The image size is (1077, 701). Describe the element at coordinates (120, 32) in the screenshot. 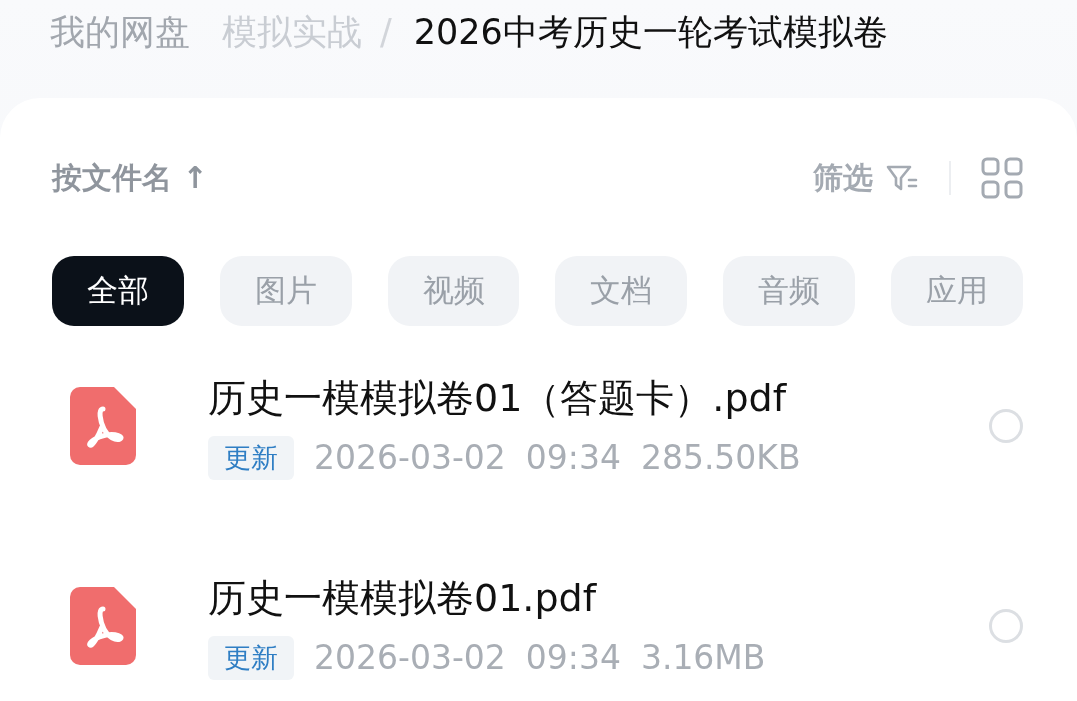

I see `breadcrumb-link: 我的网盘` at that location.